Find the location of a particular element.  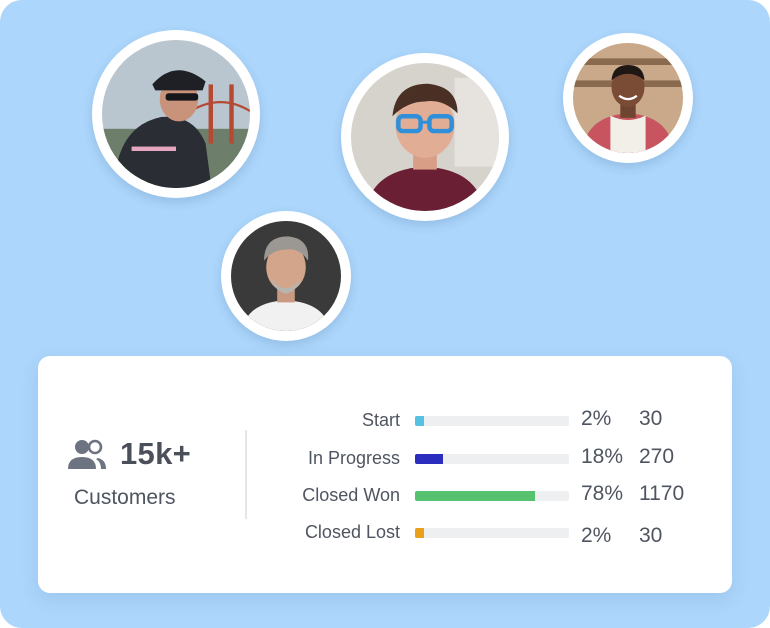

man-with-blue-glasses-photo is located at coordinates (425, 137).